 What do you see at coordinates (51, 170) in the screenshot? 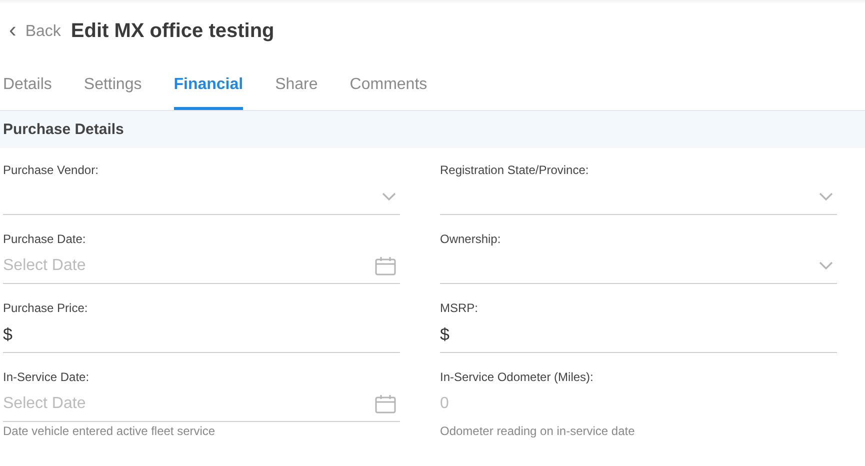
I see `field-label: Purchase Vendor:` at bounding box center [51, 170].